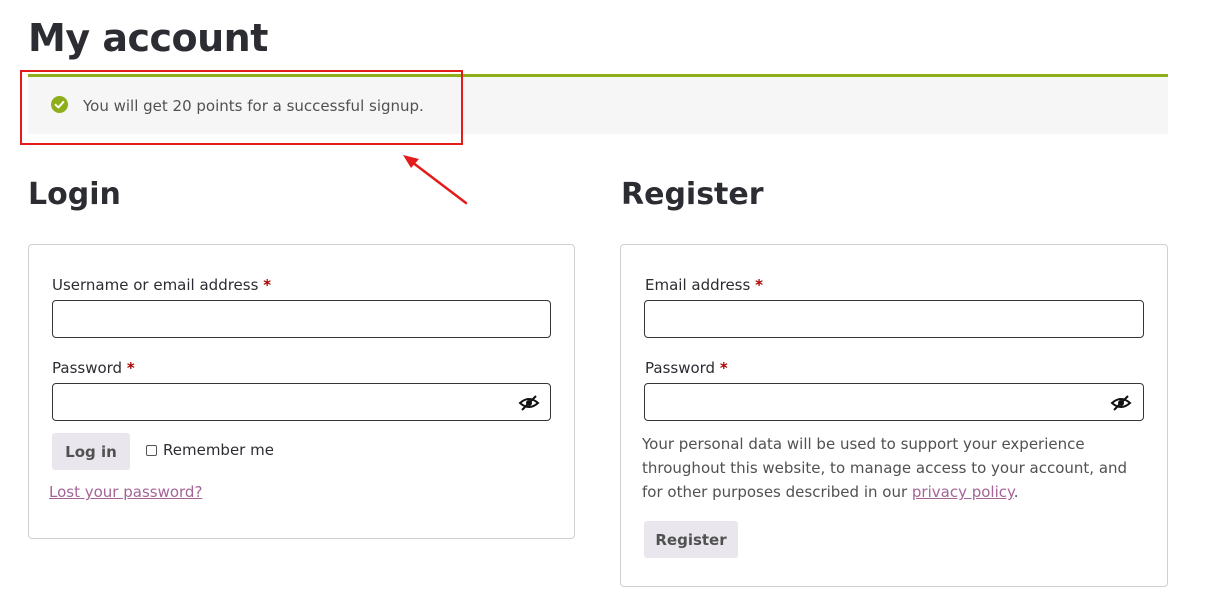  What do you see at coordinates (59, 104) in the screenshot?
I see `check-circle-icon` at bounding box center [59, 104].